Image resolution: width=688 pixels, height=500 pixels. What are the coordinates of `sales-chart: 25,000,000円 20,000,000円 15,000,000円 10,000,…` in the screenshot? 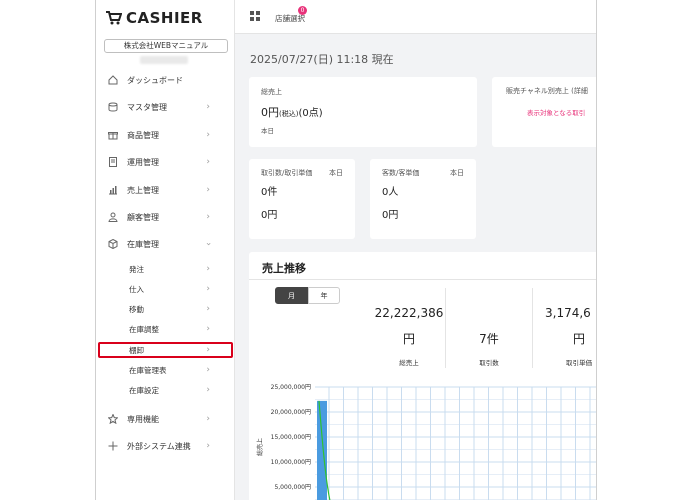 It's located at (426, 442).